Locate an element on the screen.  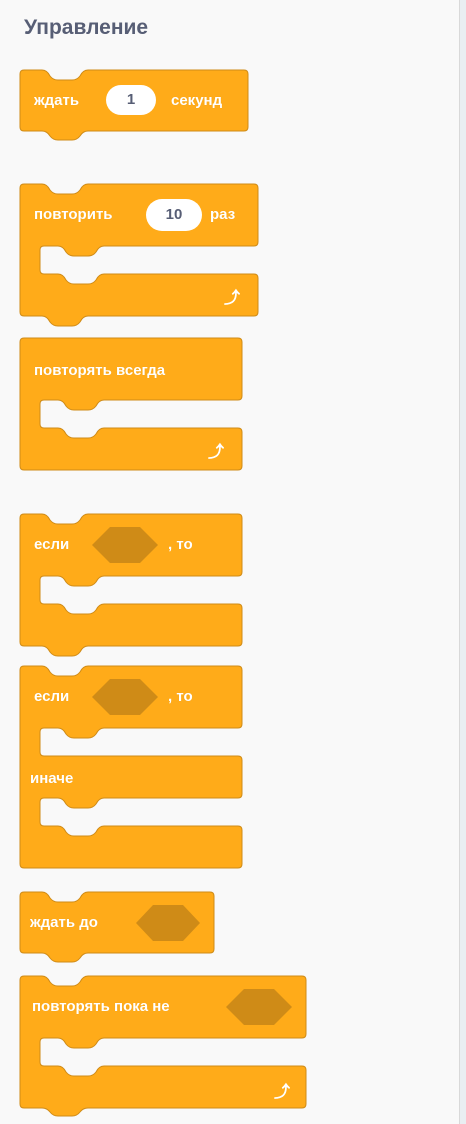
repeat-until-label: повторять пока не is located at coordinates (101, 1006).